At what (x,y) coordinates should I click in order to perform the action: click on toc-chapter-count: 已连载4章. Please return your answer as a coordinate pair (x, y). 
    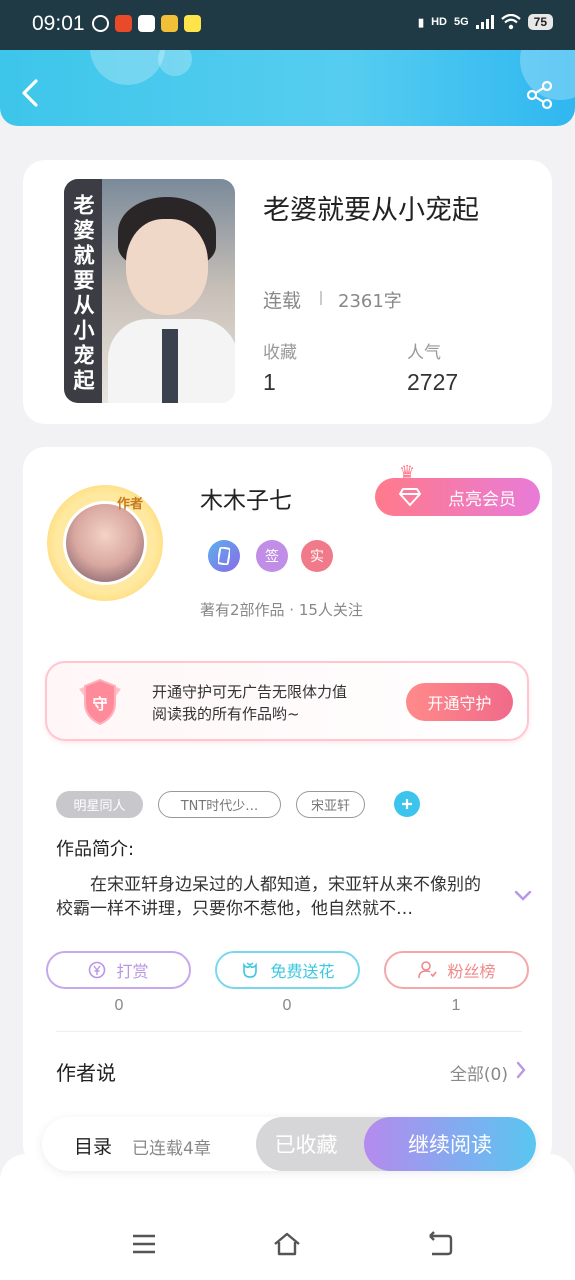
    Looking at the image, I should click on (171, 1149).